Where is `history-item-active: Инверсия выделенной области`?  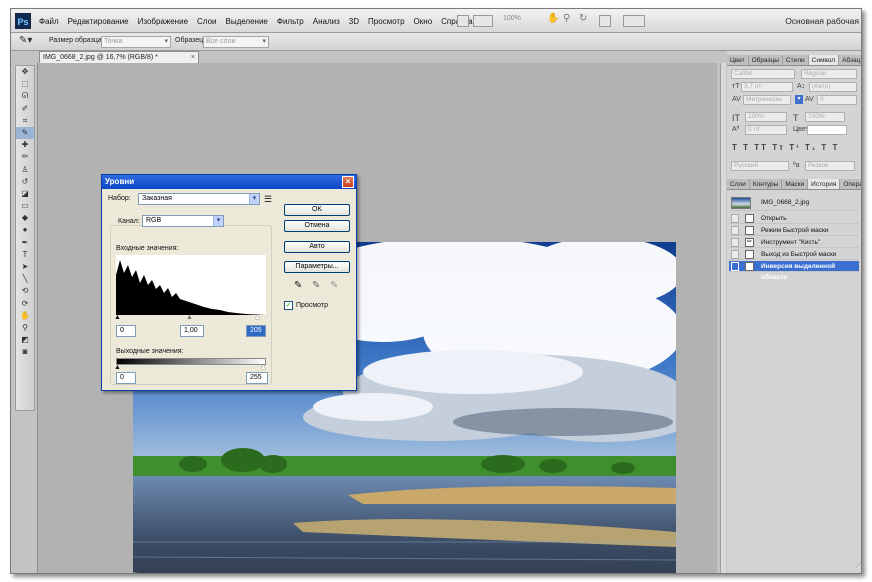
history-item-active: Инверсия выделенной области is located at coordinates (794, 271).